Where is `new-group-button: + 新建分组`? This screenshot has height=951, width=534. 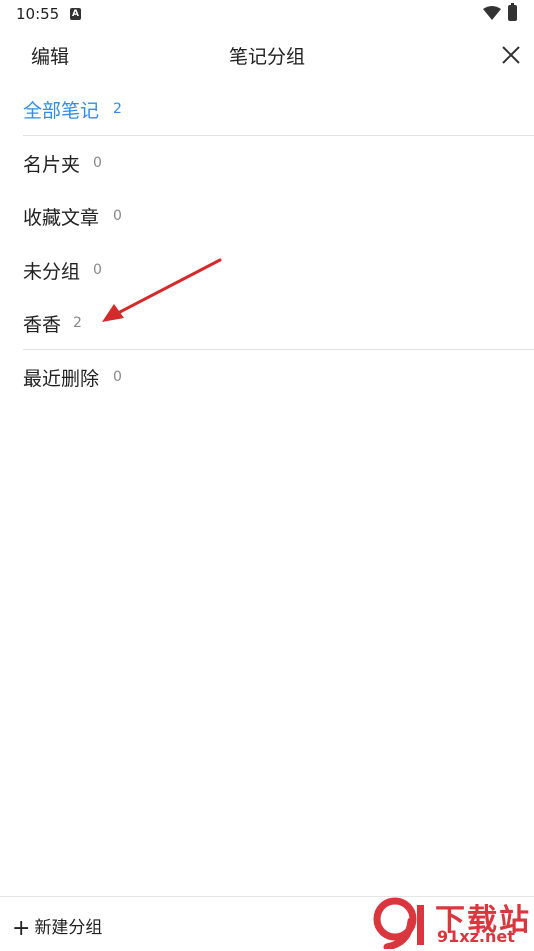
new-group-button: + 新建分组 is located at coordinates (57, 927).